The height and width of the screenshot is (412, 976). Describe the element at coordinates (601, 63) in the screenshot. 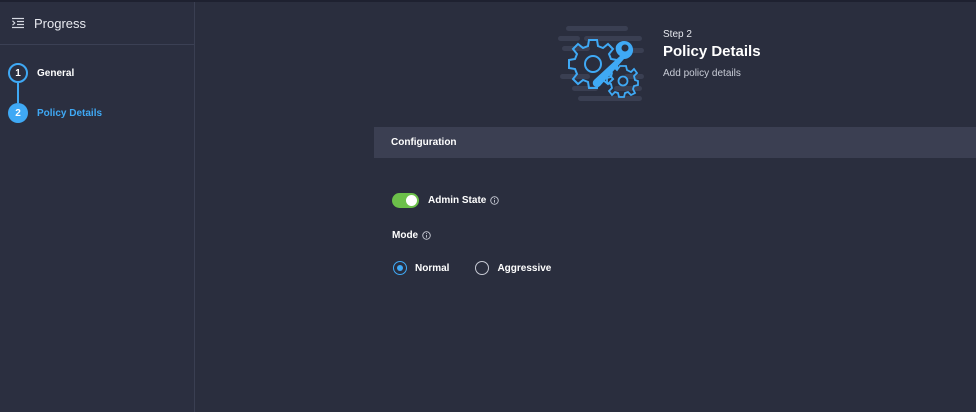

I see `gears-wrench-icon` at that location.